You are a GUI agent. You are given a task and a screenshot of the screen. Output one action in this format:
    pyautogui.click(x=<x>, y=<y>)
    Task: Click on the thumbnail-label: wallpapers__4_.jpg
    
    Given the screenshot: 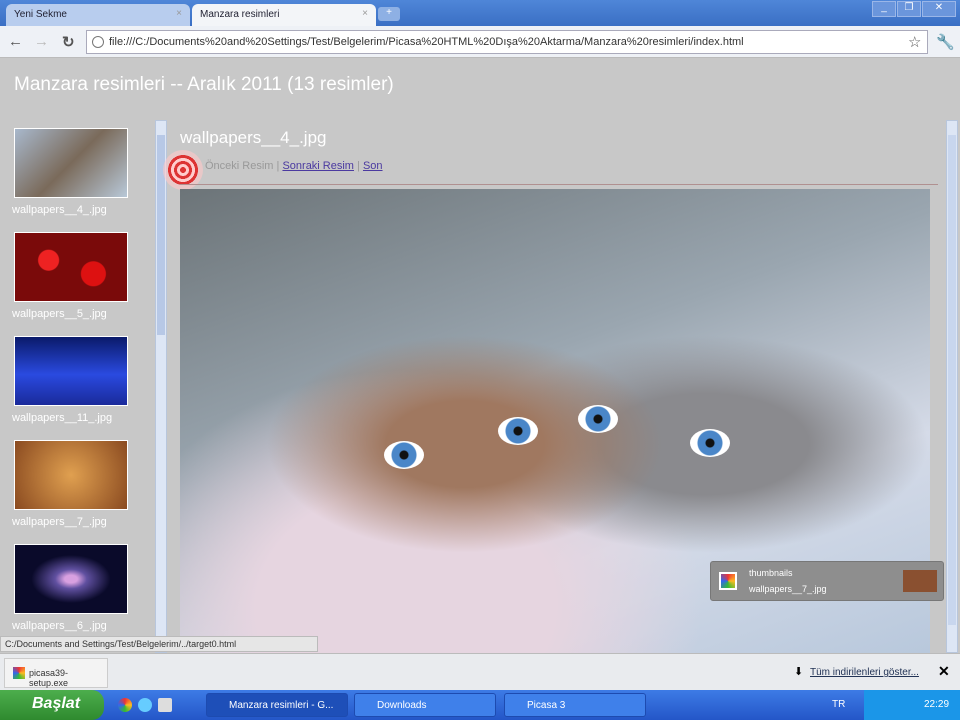 What is the action you would take?
    pyautogui.click(x=59, y=210)
    